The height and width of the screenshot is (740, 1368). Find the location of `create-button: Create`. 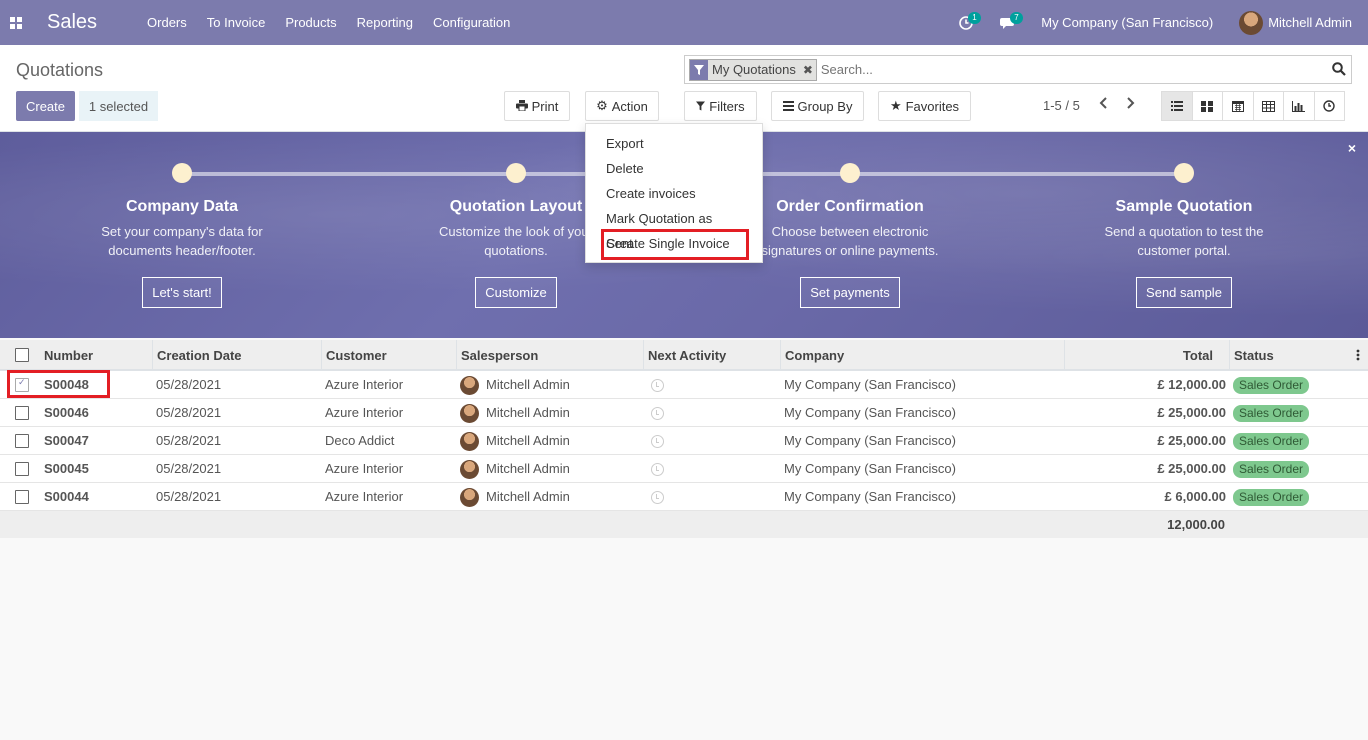

create-button: Create is located at coordinates (45, 106).